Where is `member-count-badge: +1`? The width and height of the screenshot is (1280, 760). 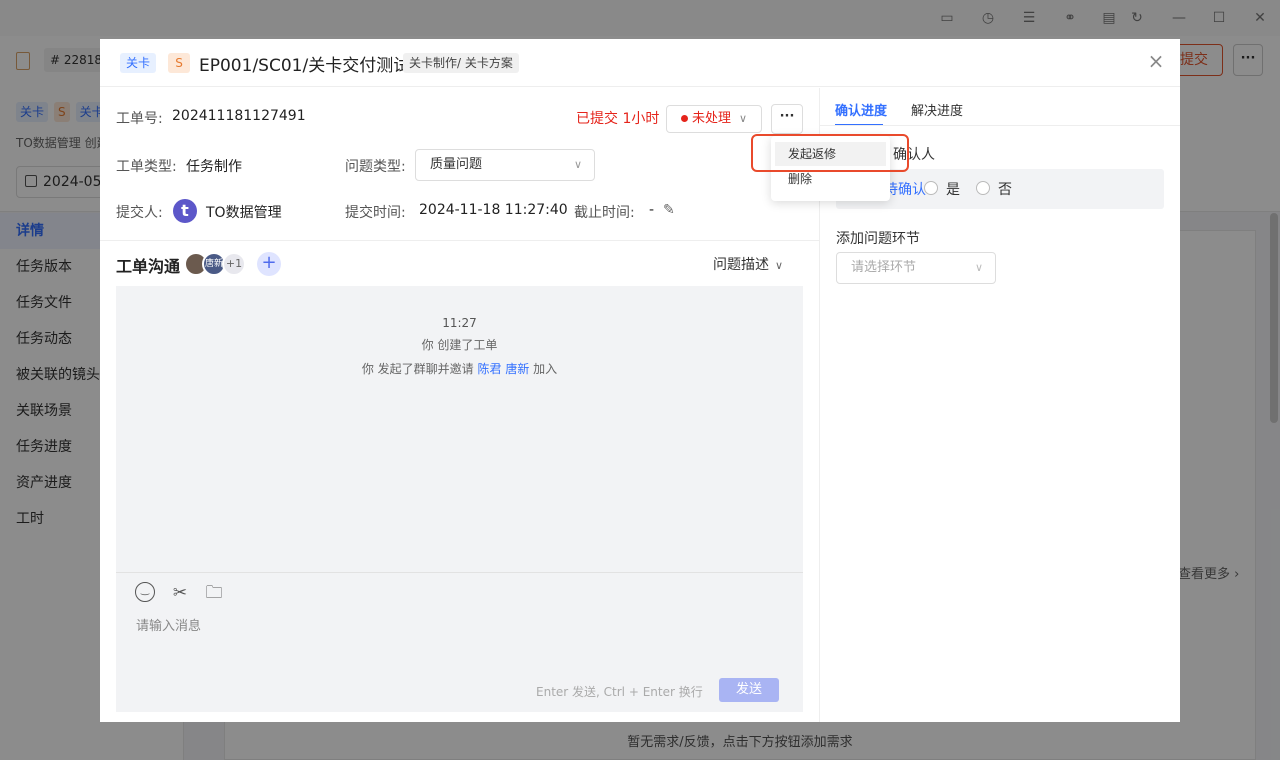
member-count-badge: +1 is located at coordinates (234, 264).